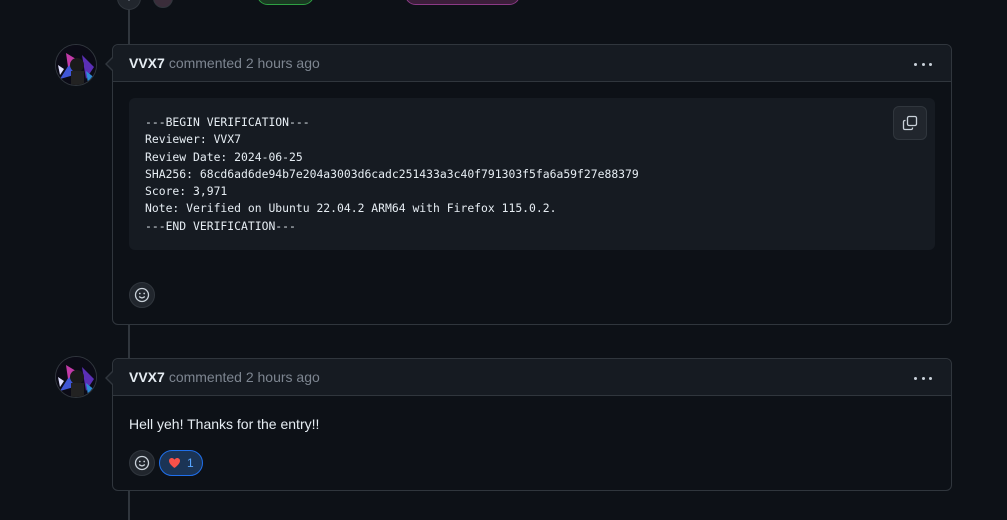 This screenshot has width=1007, height=520. What do you see at coordinates (621, 1) in the screenshot?
I see `event-text-fragment` at bounding box center [621, 1].